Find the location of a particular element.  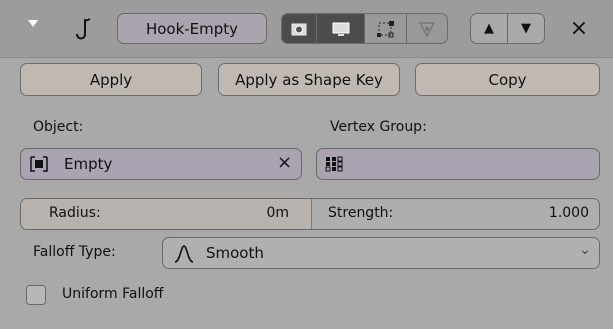

render-icon is located at coordinates (299, 29).